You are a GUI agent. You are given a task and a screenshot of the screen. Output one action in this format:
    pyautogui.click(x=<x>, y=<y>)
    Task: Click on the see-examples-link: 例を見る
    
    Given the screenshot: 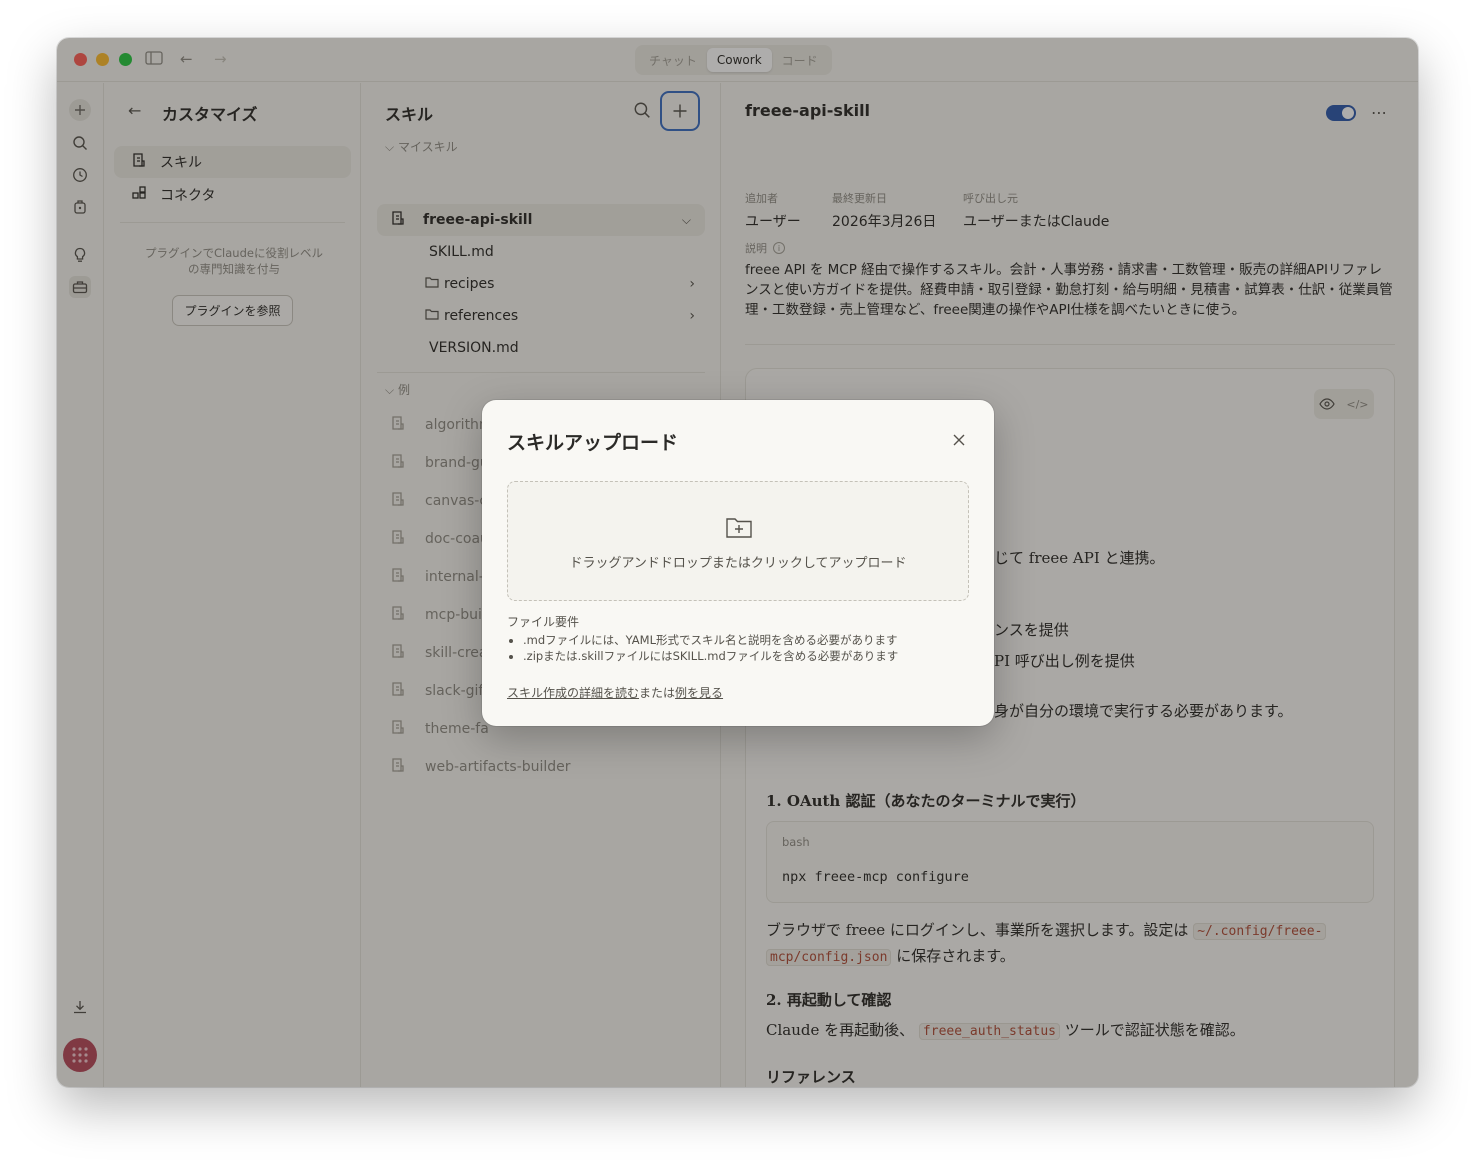 What is the action you would take?
    pyautogui.click(x=699, y=693)
    